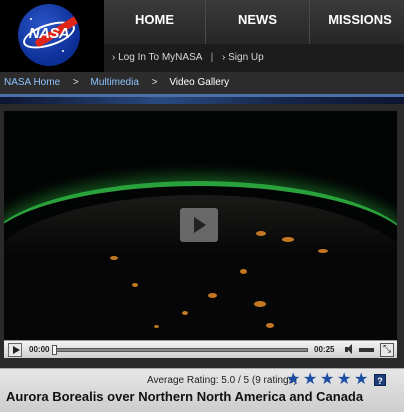 The height and width of the screenshot is (412, 404). Describe the element at coordinates (243, 57) in the screenshot. I see `signup-link: › Sign Up` at that location.